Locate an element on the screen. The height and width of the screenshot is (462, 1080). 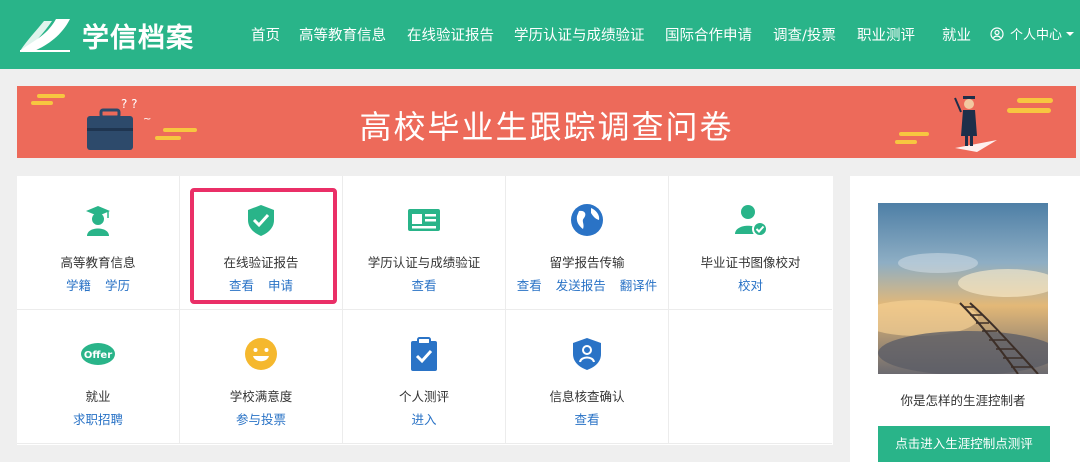
service-title: 信息核查确认 is located at coordinates (587, 396).